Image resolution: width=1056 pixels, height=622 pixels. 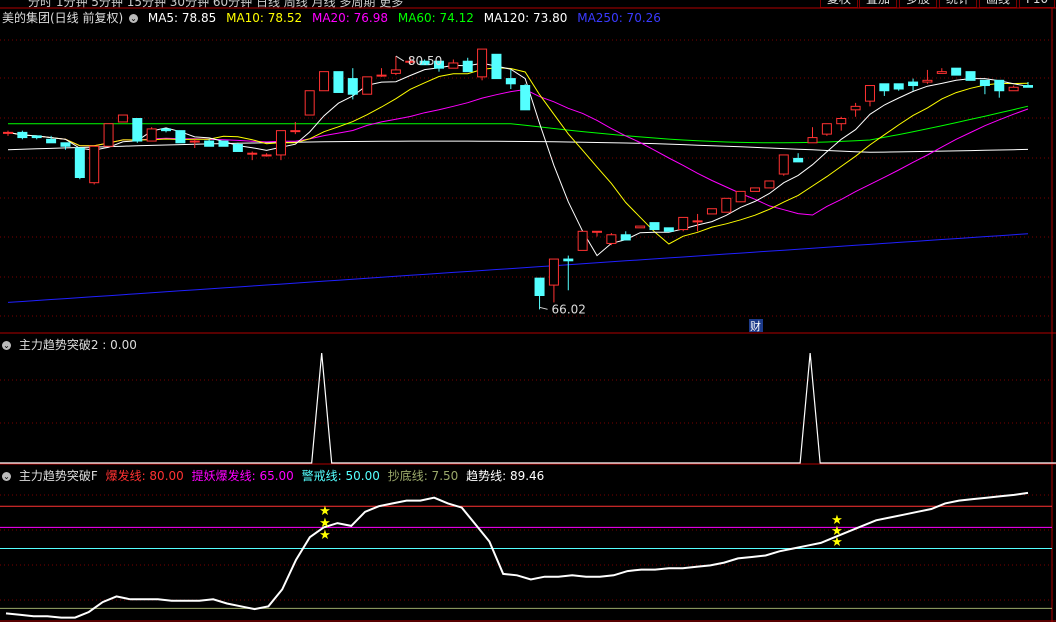 I want to click on ma60-line, so click(x=518, y=124).